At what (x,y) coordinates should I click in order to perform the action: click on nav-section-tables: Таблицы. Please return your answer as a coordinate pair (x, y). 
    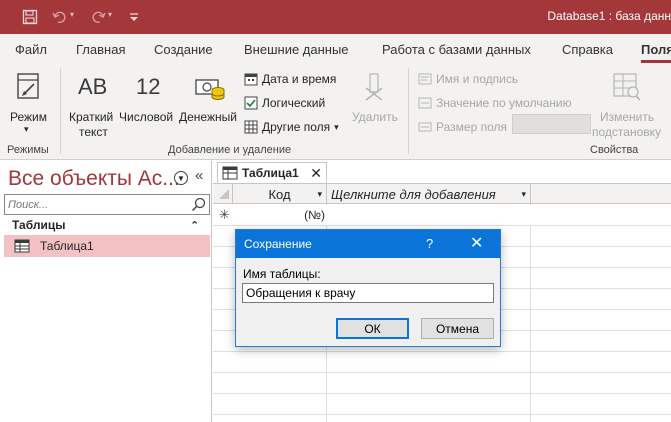
    Looking at the image, I should click on (38, 225).